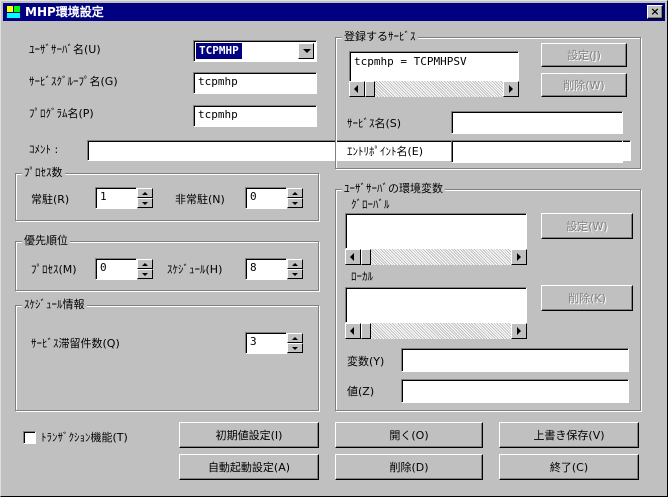 This screenshot has height=497, width=668. I want to click on nonresident-label: 非常駐(N), so click(200, 199).